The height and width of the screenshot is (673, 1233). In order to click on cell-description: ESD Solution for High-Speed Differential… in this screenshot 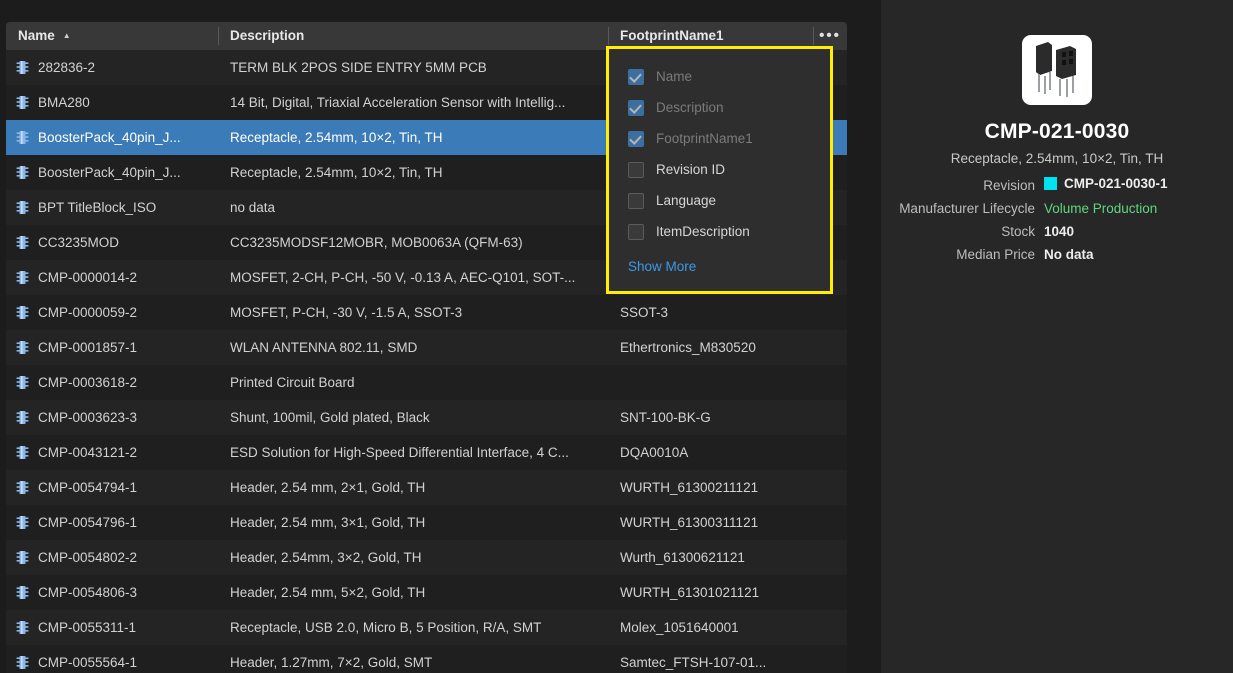, I will do `click(399, 452)`.